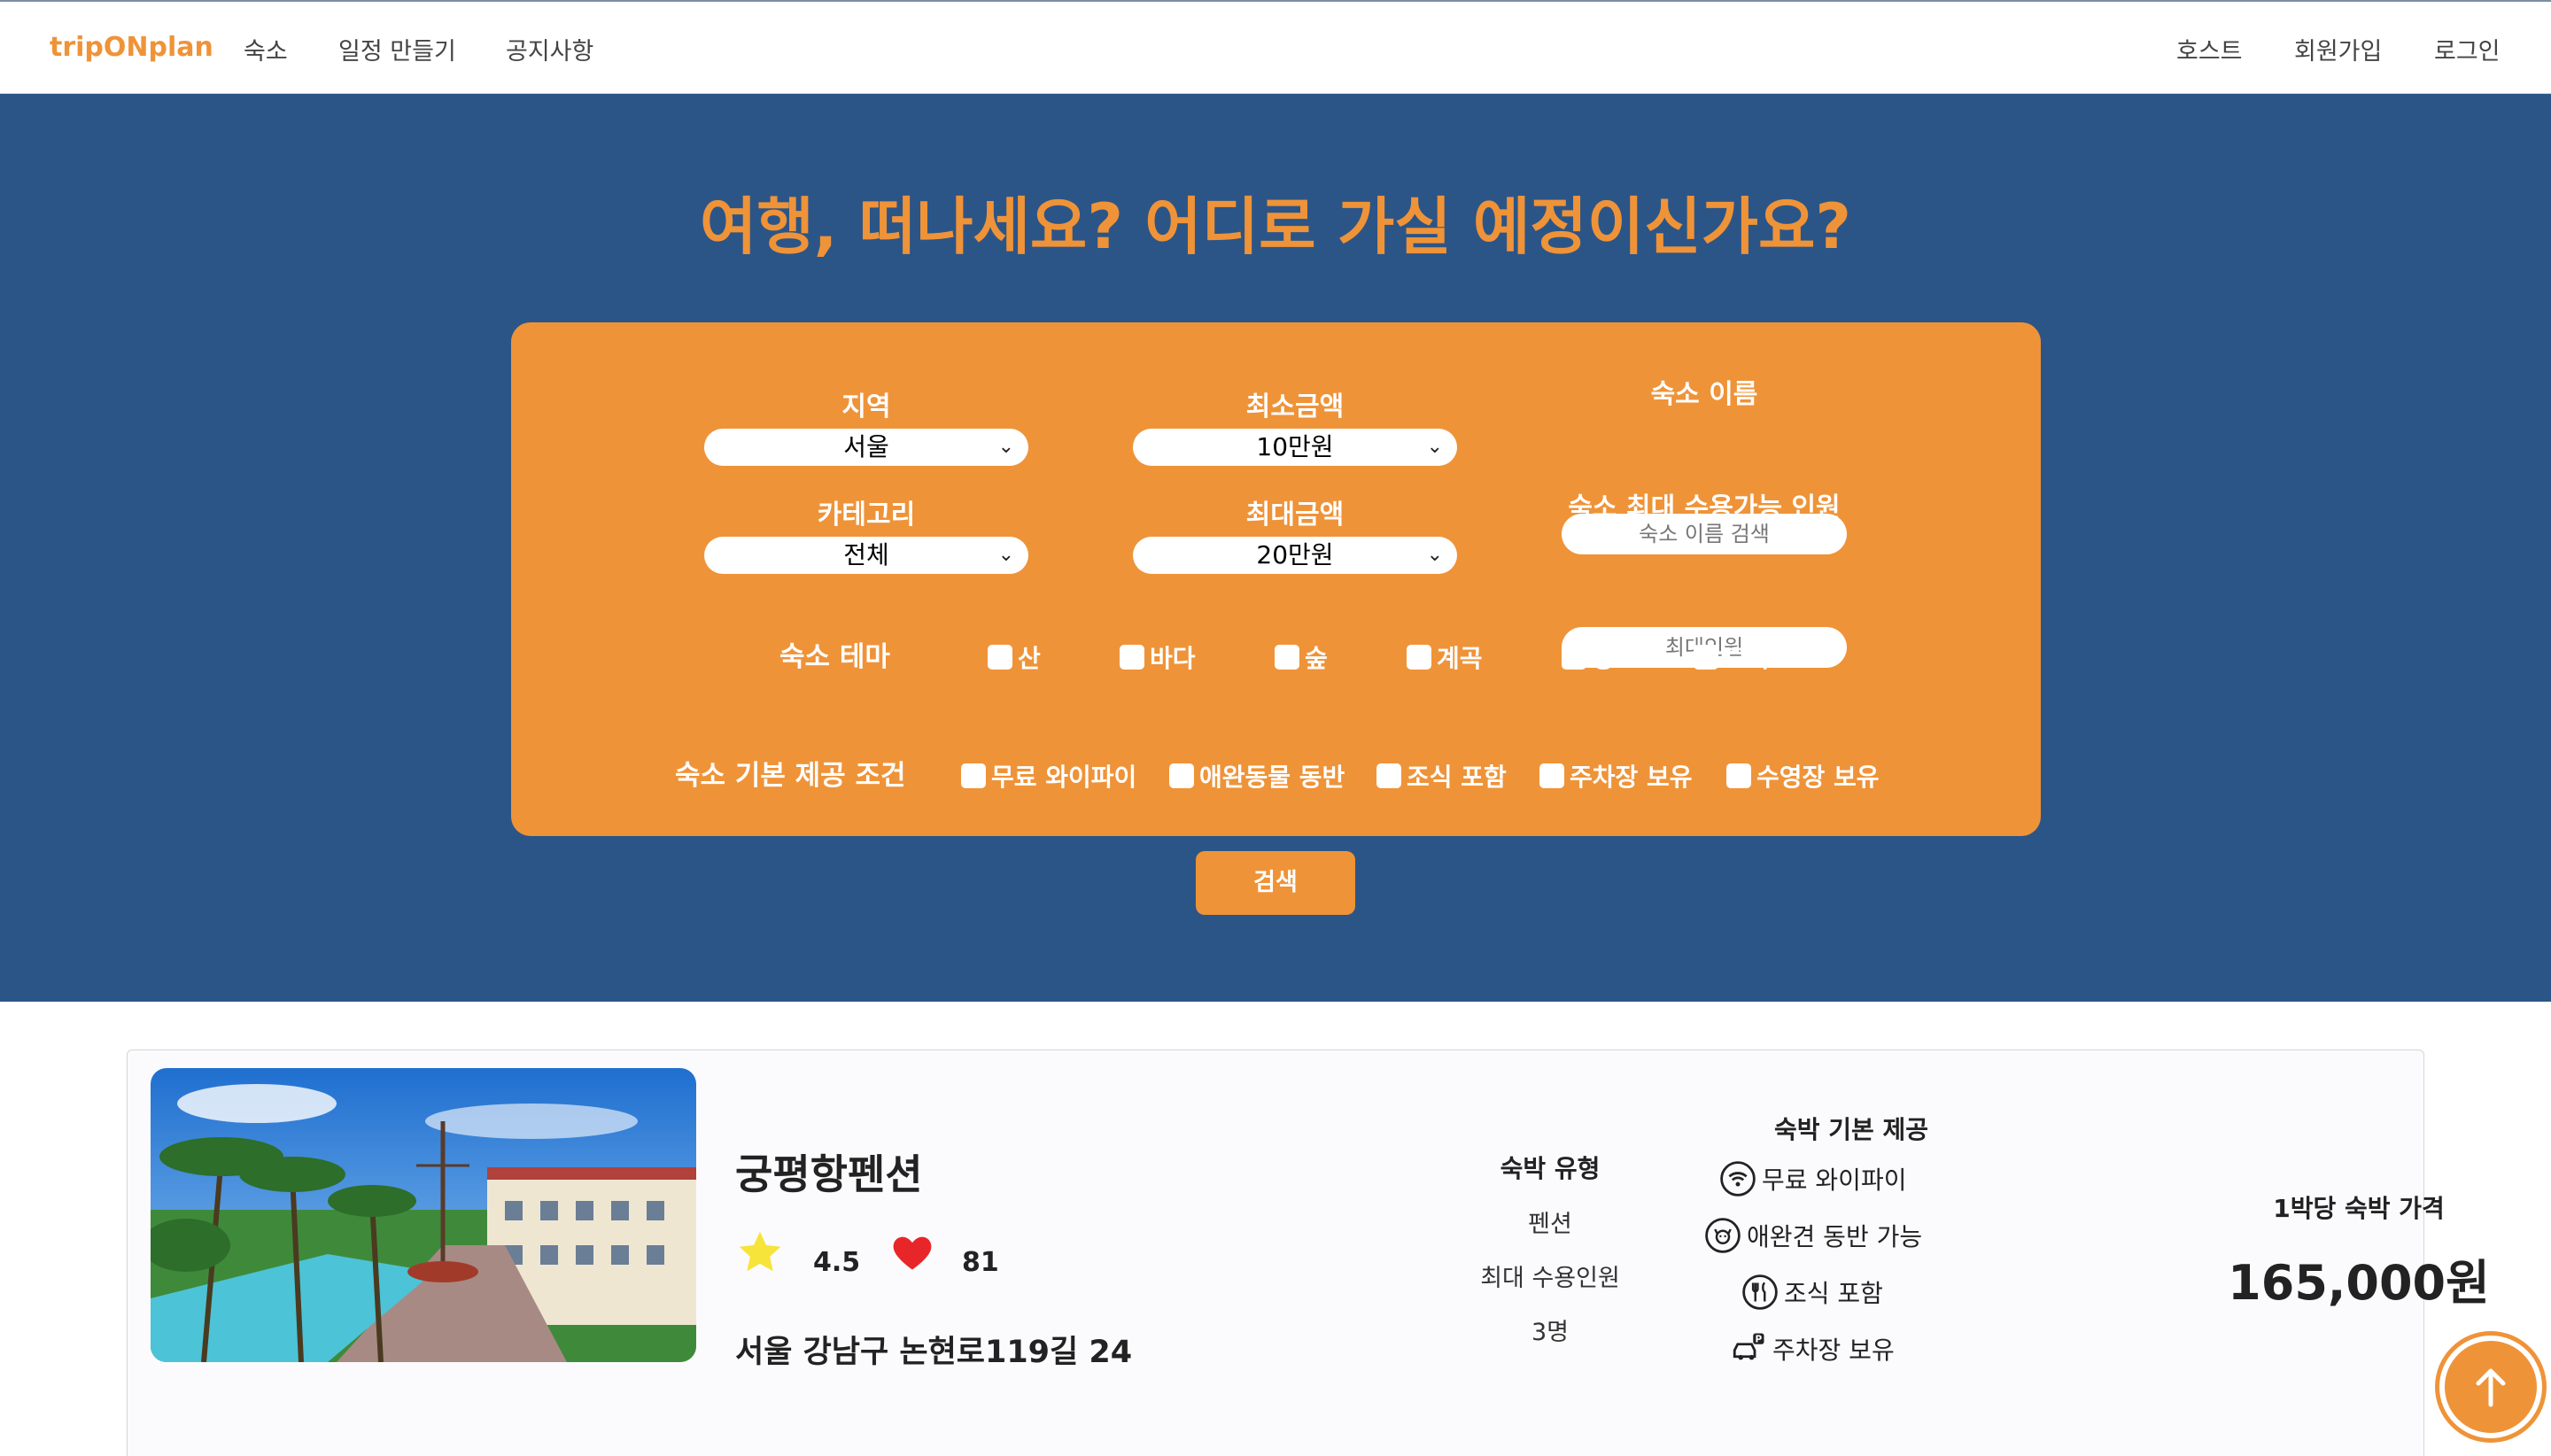 The width and height of the screenshot is (2551, 1456). Describe the element at coordinates (834, 657) in the screenshot. I see `theme-label: 숙소 테마` at that location.